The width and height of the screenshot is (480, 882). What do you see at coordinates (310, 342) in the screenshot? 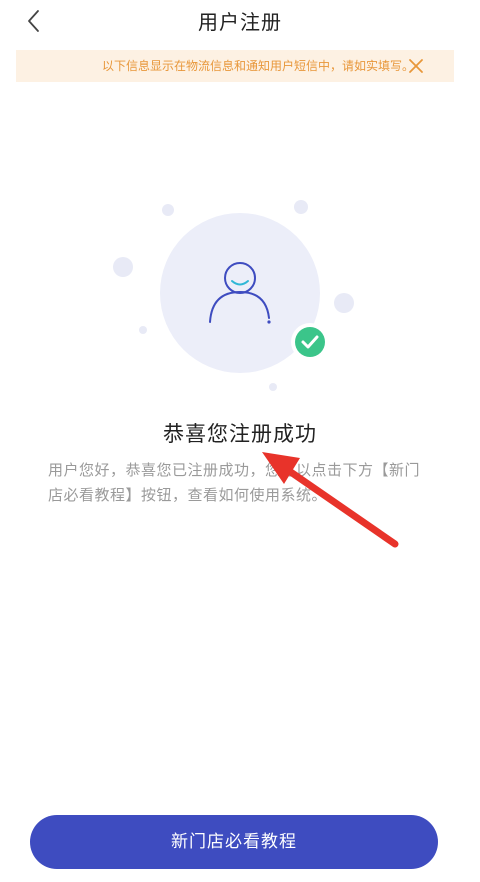
I see `check-badge-icon` at bounding box center [310, 342].